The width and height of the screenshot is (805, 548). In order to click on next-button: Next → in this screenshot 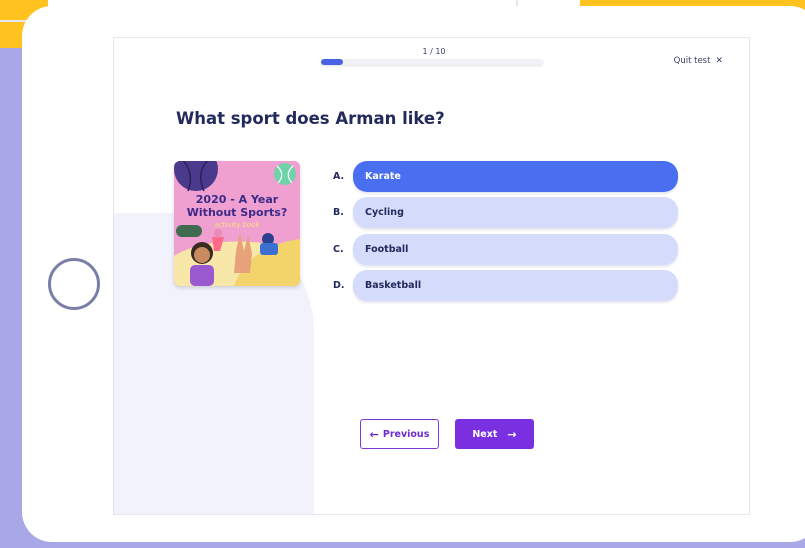, I will do `click(494, 434)`.